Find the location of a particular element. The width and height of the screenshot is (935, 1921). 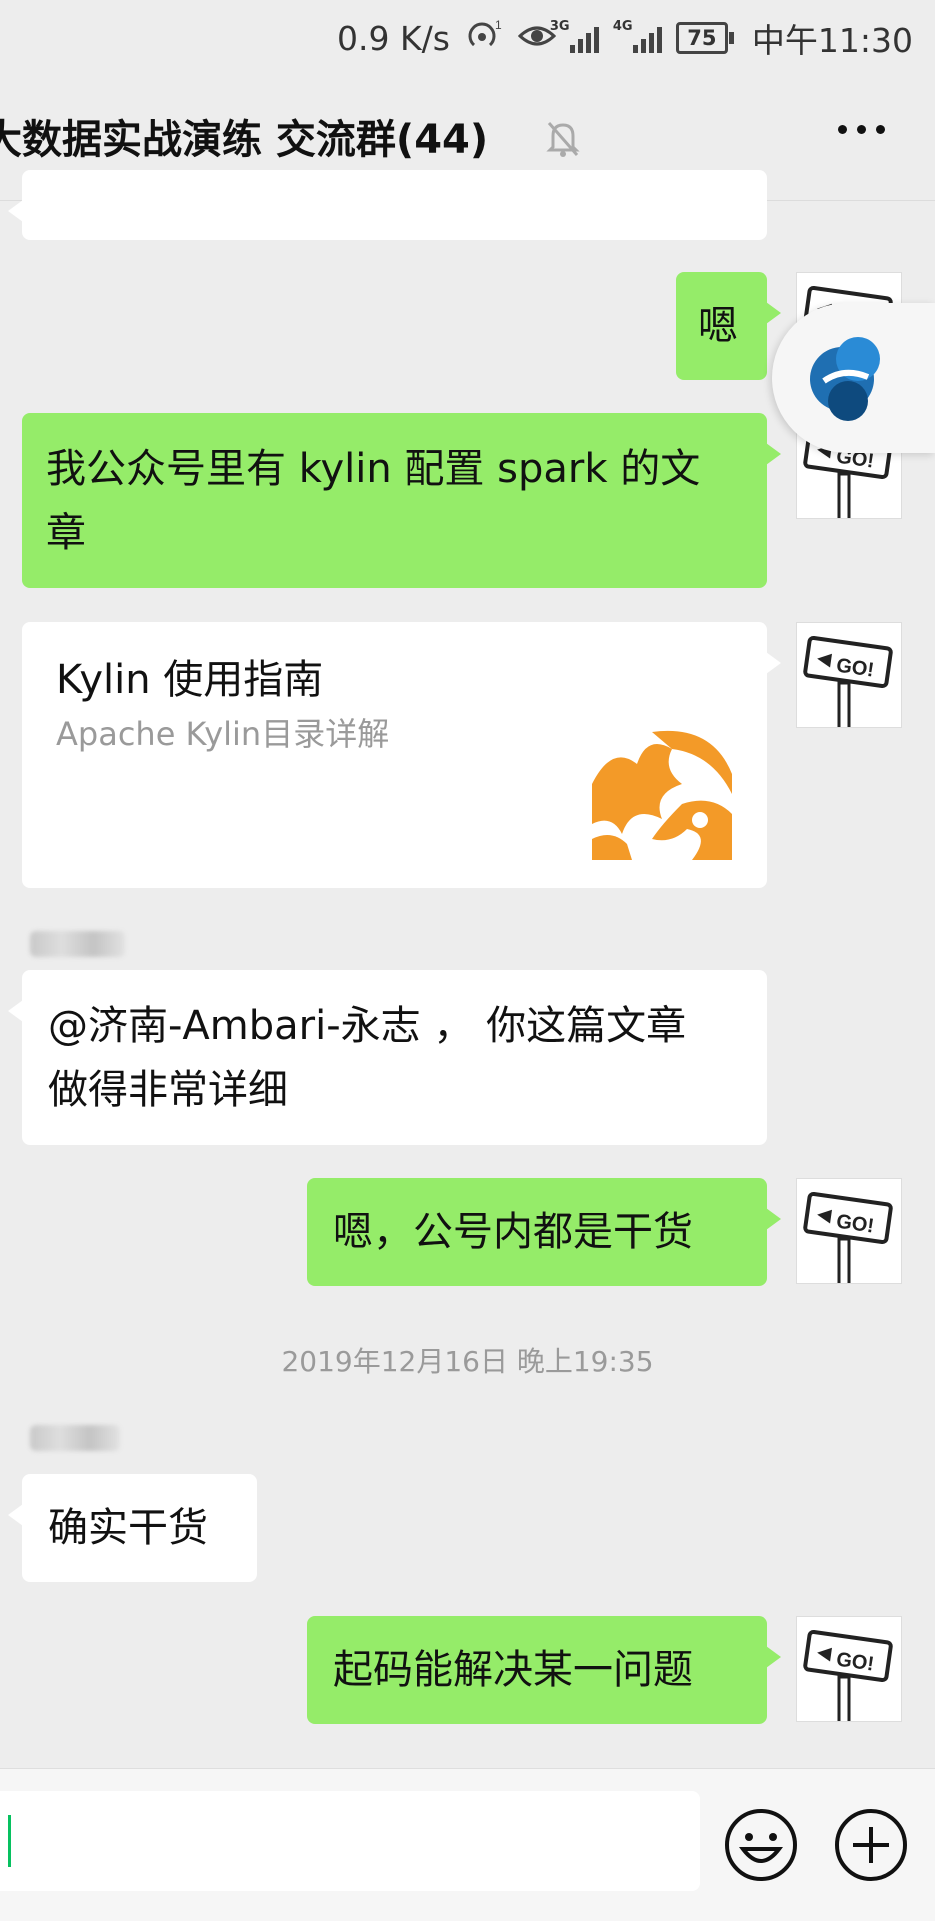

signal-4g-icon: 4G is located at coordinates (637, 36).